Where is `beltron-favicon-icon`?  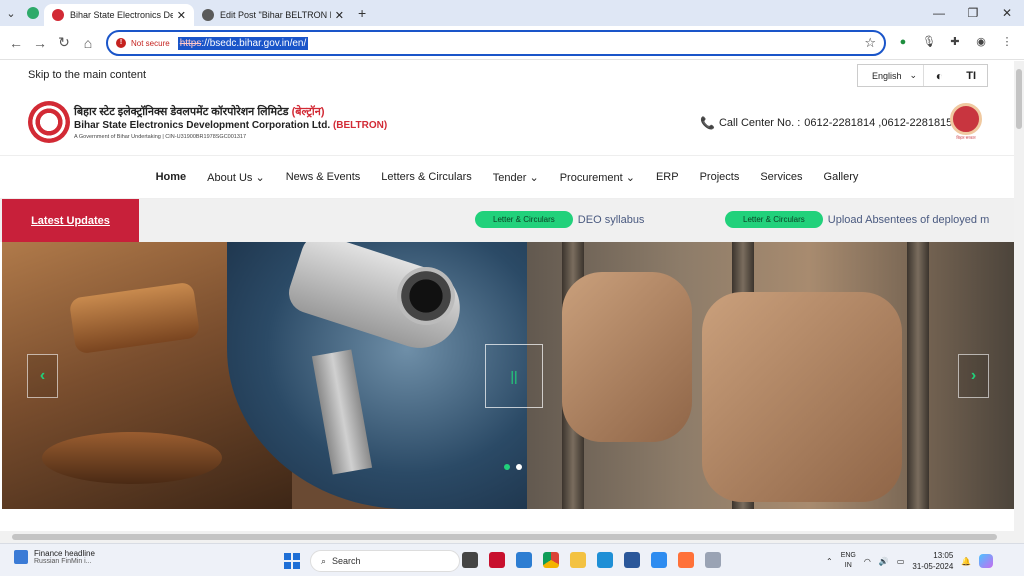
beltron-favicon-icon is located at coordinates (58, 15).